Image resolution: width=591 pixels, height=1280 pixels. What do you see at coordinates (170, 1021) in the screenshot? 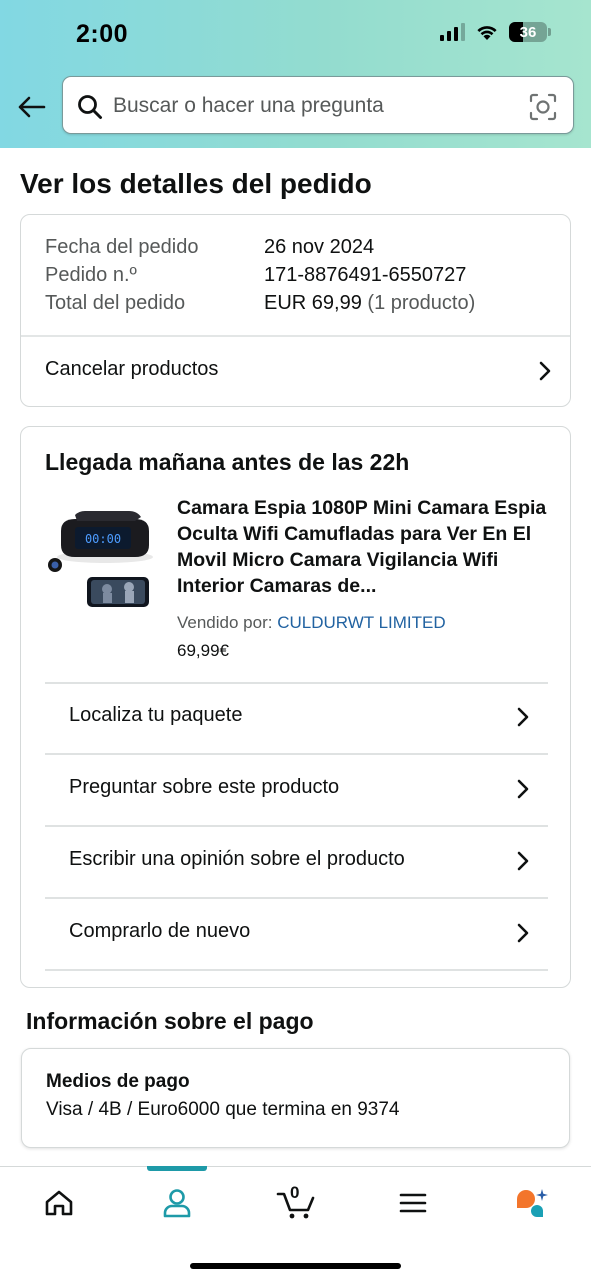
I see `payment-section-title: Información sobre el pago` at bounding box center [170, 1021].